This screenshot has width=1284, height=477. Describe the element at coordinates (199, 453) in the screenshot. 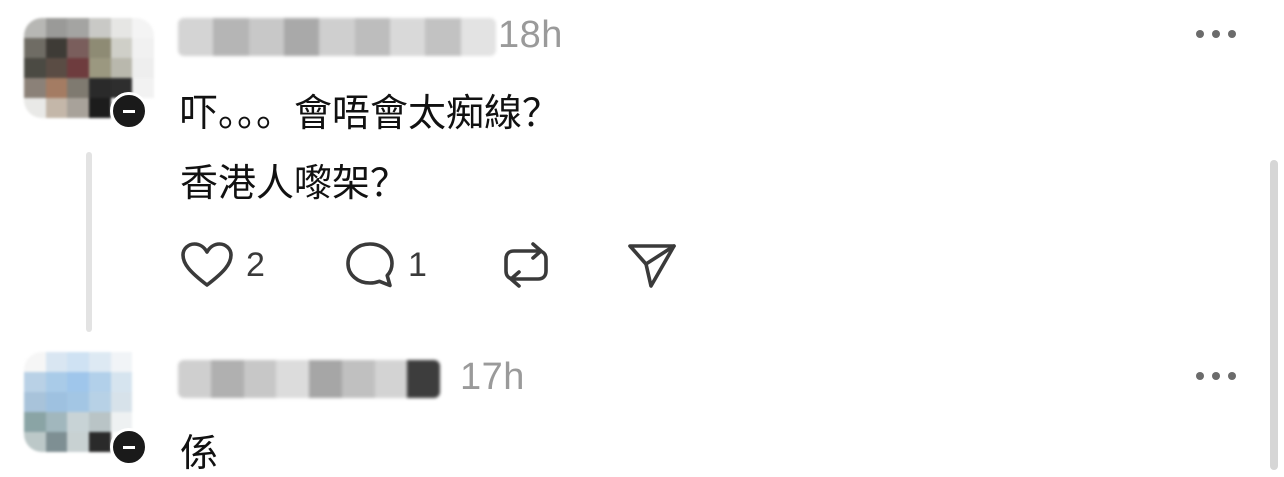

I see `comment-text-line: 係` at that location.